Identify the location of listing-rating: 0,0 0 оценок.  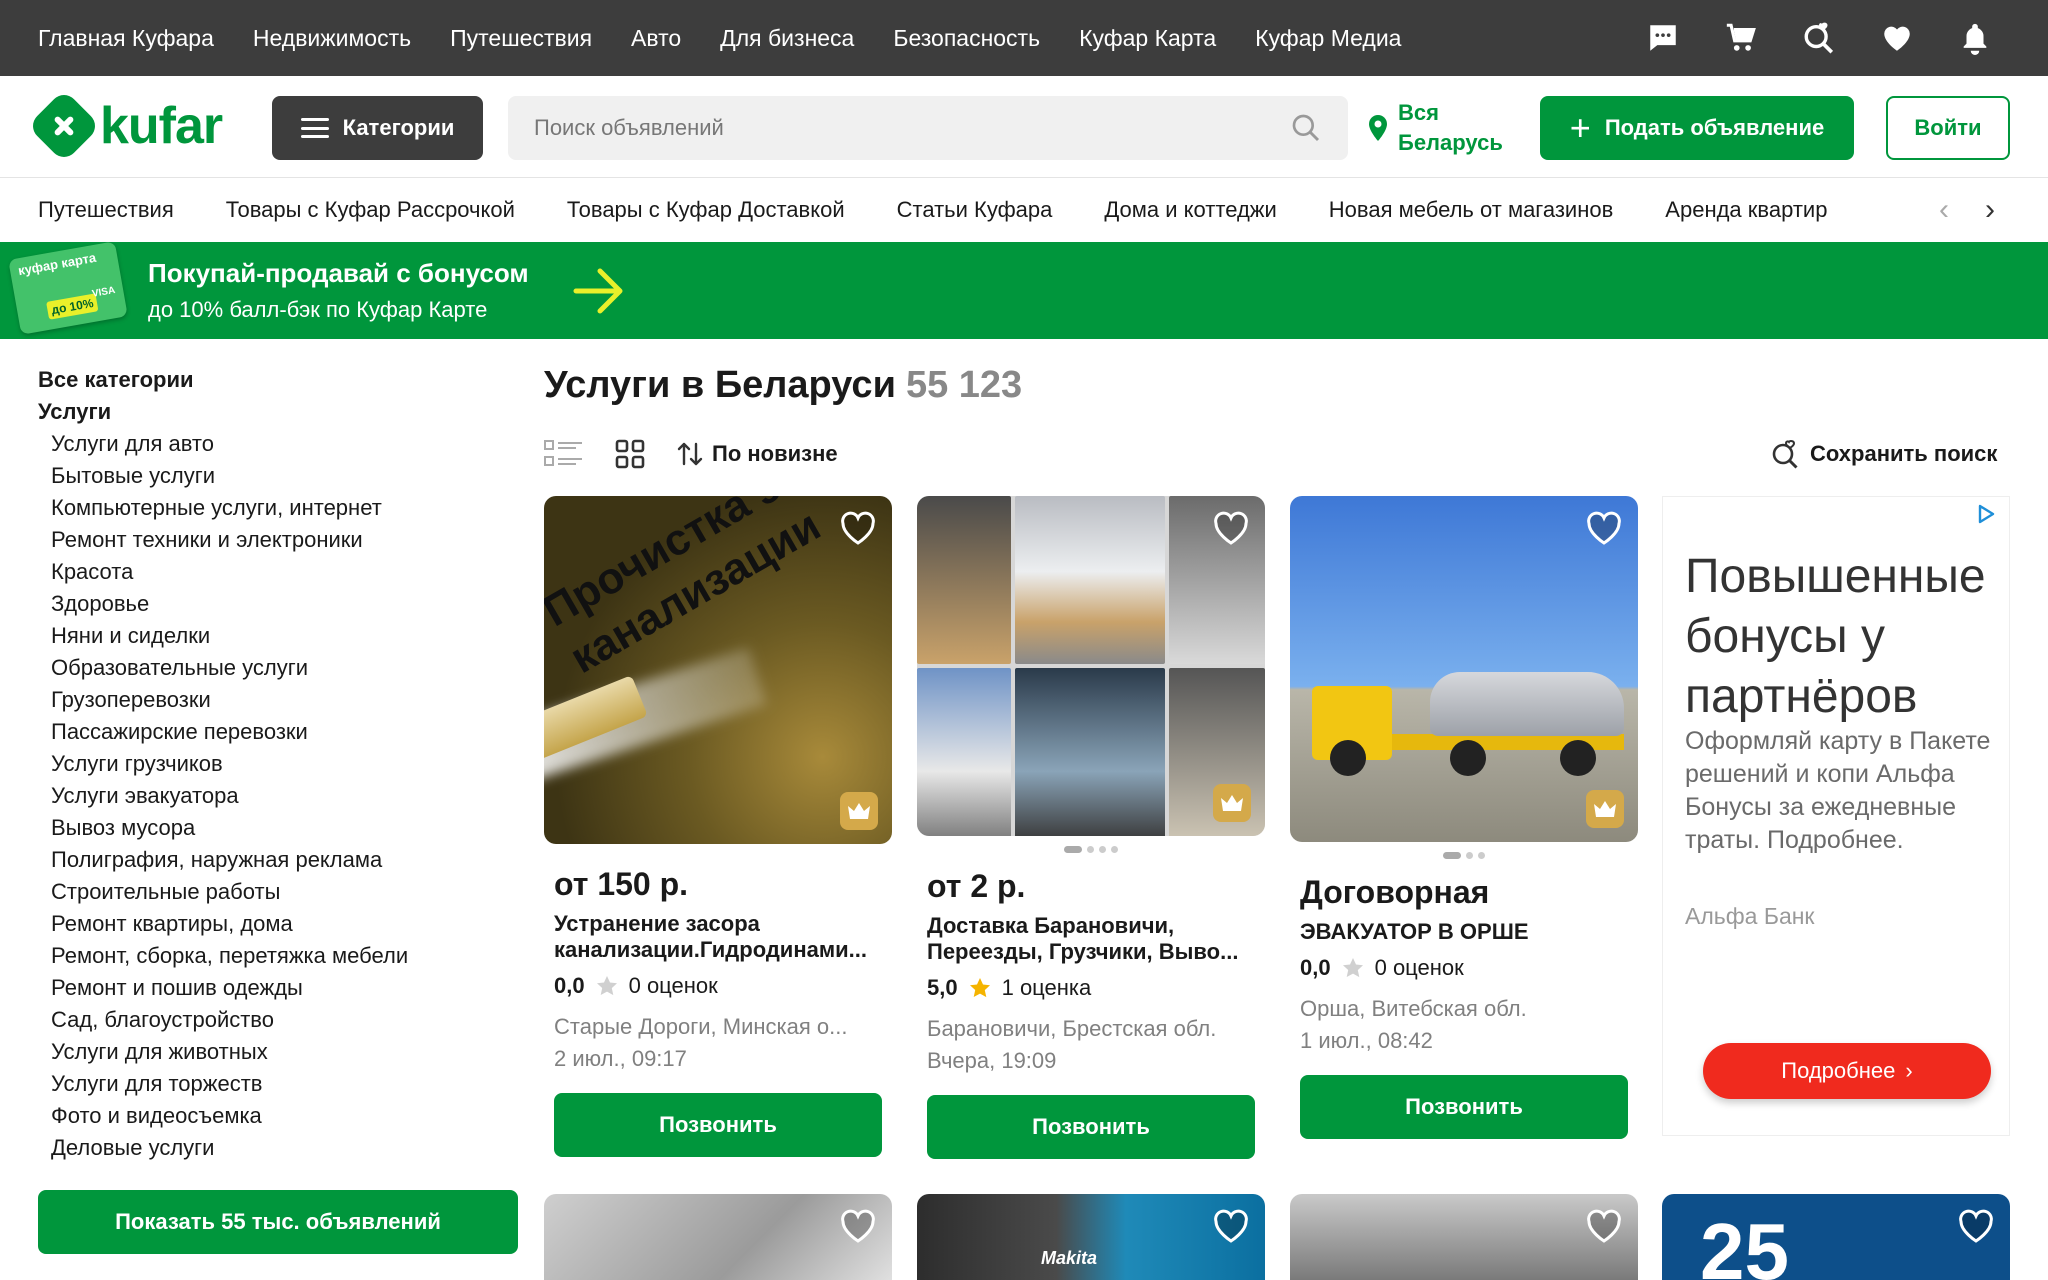
(636, 985).